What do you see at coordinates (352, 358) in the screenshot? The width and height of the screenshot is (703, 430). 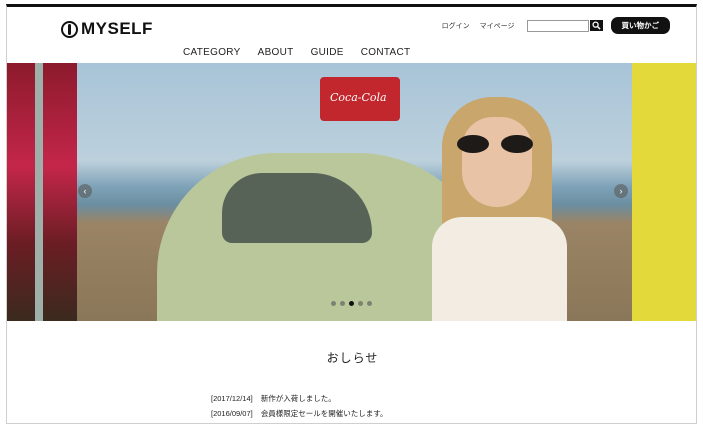 I see `news-heading: おしらせ` at bounding box center [352, 358].